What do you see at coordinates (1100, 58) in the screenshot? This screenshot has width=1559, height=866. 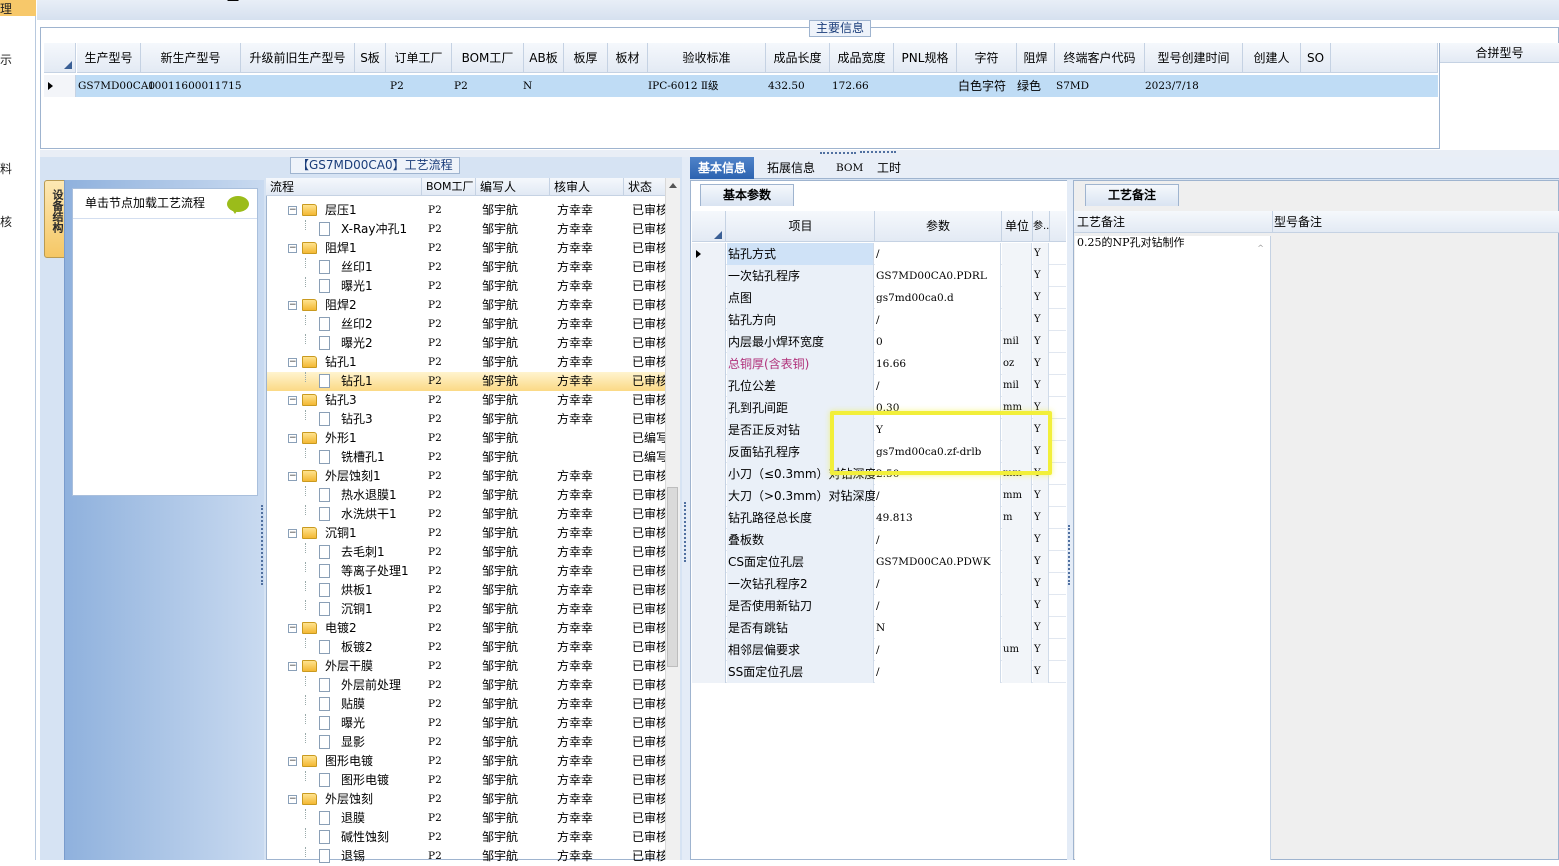 I see `main-col-15: 终端客户代码` at bounding box center [1100, 58].